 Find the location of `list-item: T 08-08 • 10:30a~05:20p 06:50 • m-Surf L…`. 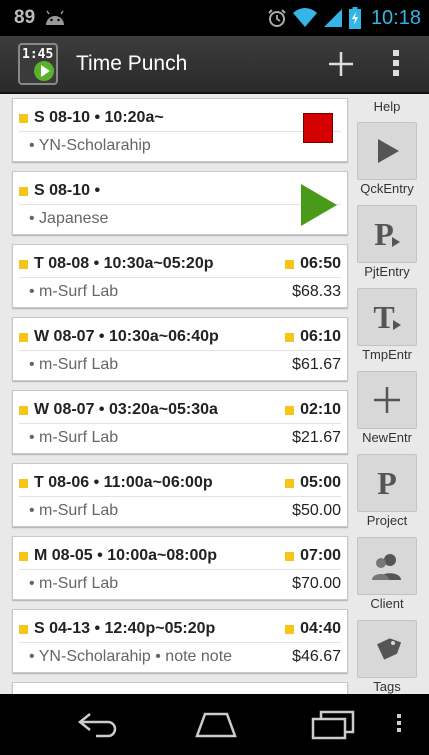

list-item: T 08-08 • 10:30a~05:20p 06:50 • m-Surf L… is located at coordinates (180, 276).